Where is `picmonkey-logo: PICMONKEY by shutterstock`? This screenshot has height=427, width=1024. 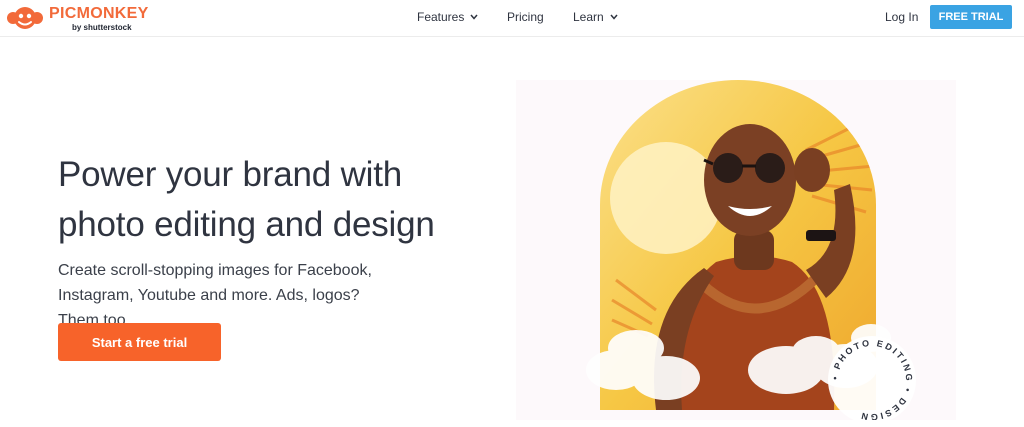
picmonkey-logo: PICMONKEY by shutterstock is located at coordinates (77, 18).